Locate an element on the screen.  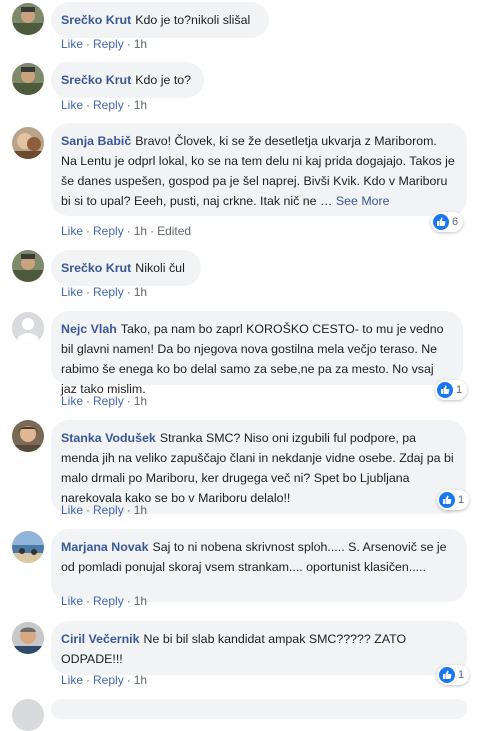
comment-bubble: Srečko Krut Nikoli čul is located at coordinates (126, 268).